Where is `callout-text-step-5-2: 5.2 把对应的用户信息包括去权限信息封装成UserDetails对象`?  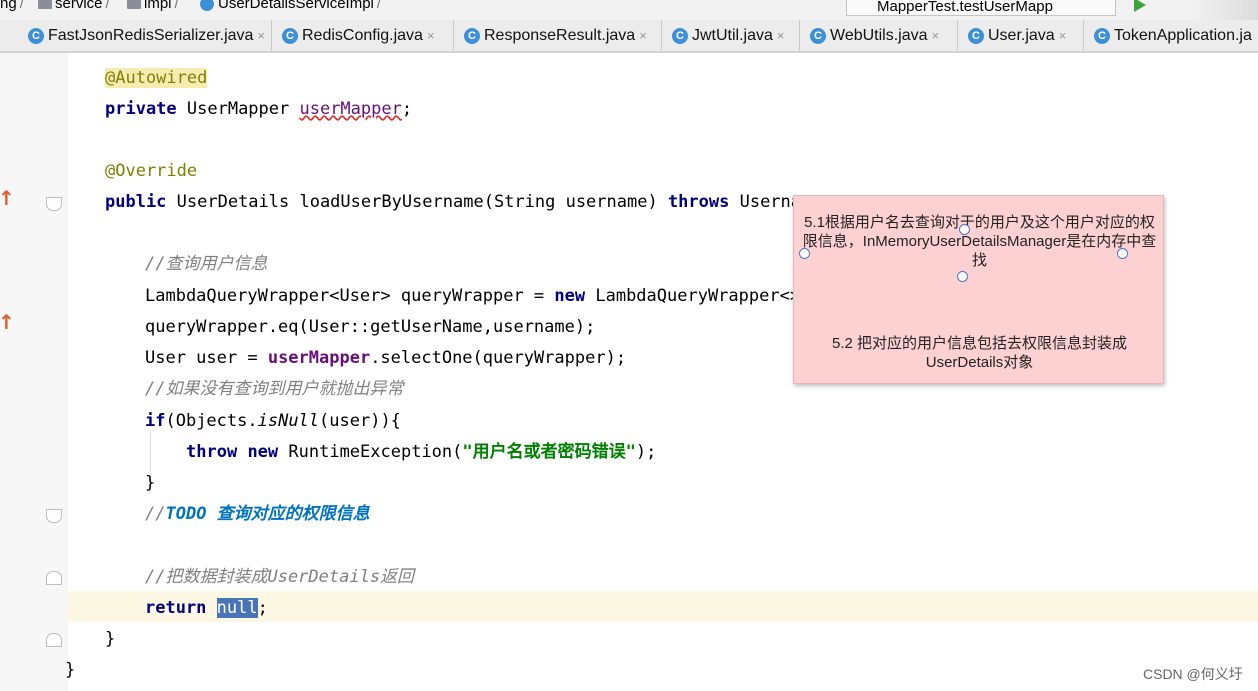 callout-text-step-5-2: 5.2 把对应的用户信息包括去权限信息封装成UserDetails对象 is located at coordinates (979, 353).